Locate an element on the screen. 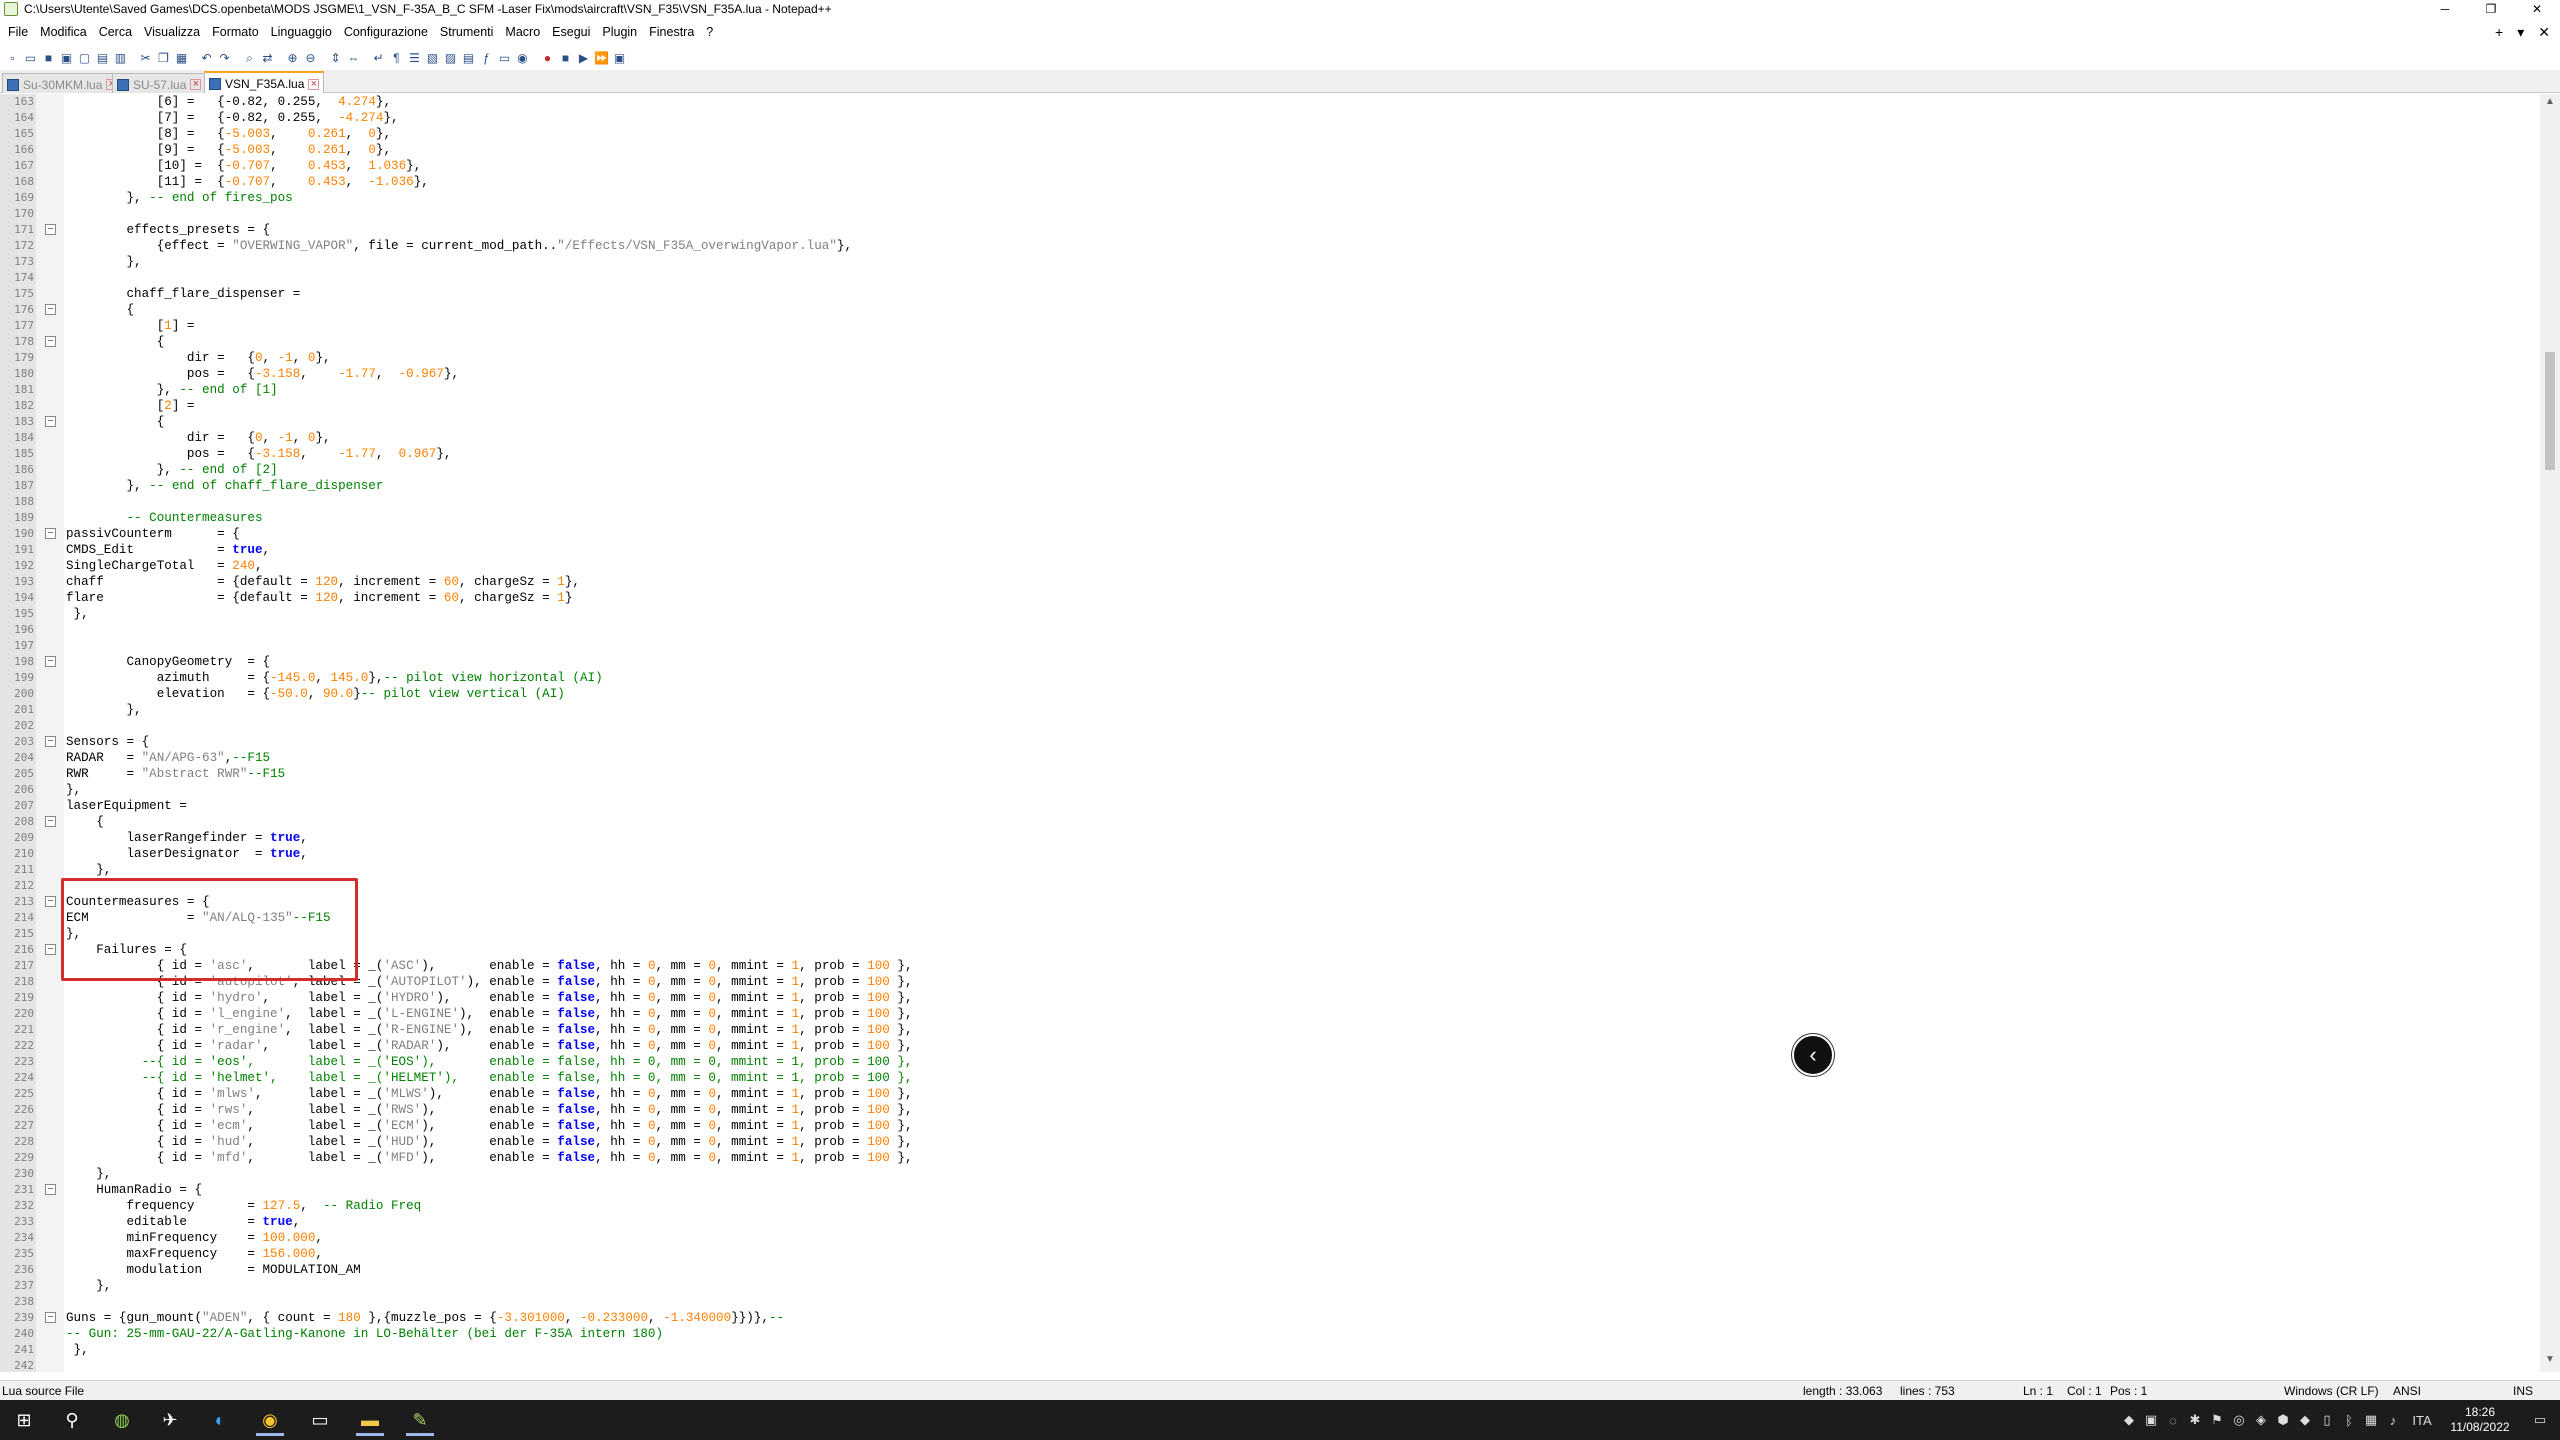  tab-close-icon: × is located at coordinates (196, 84).